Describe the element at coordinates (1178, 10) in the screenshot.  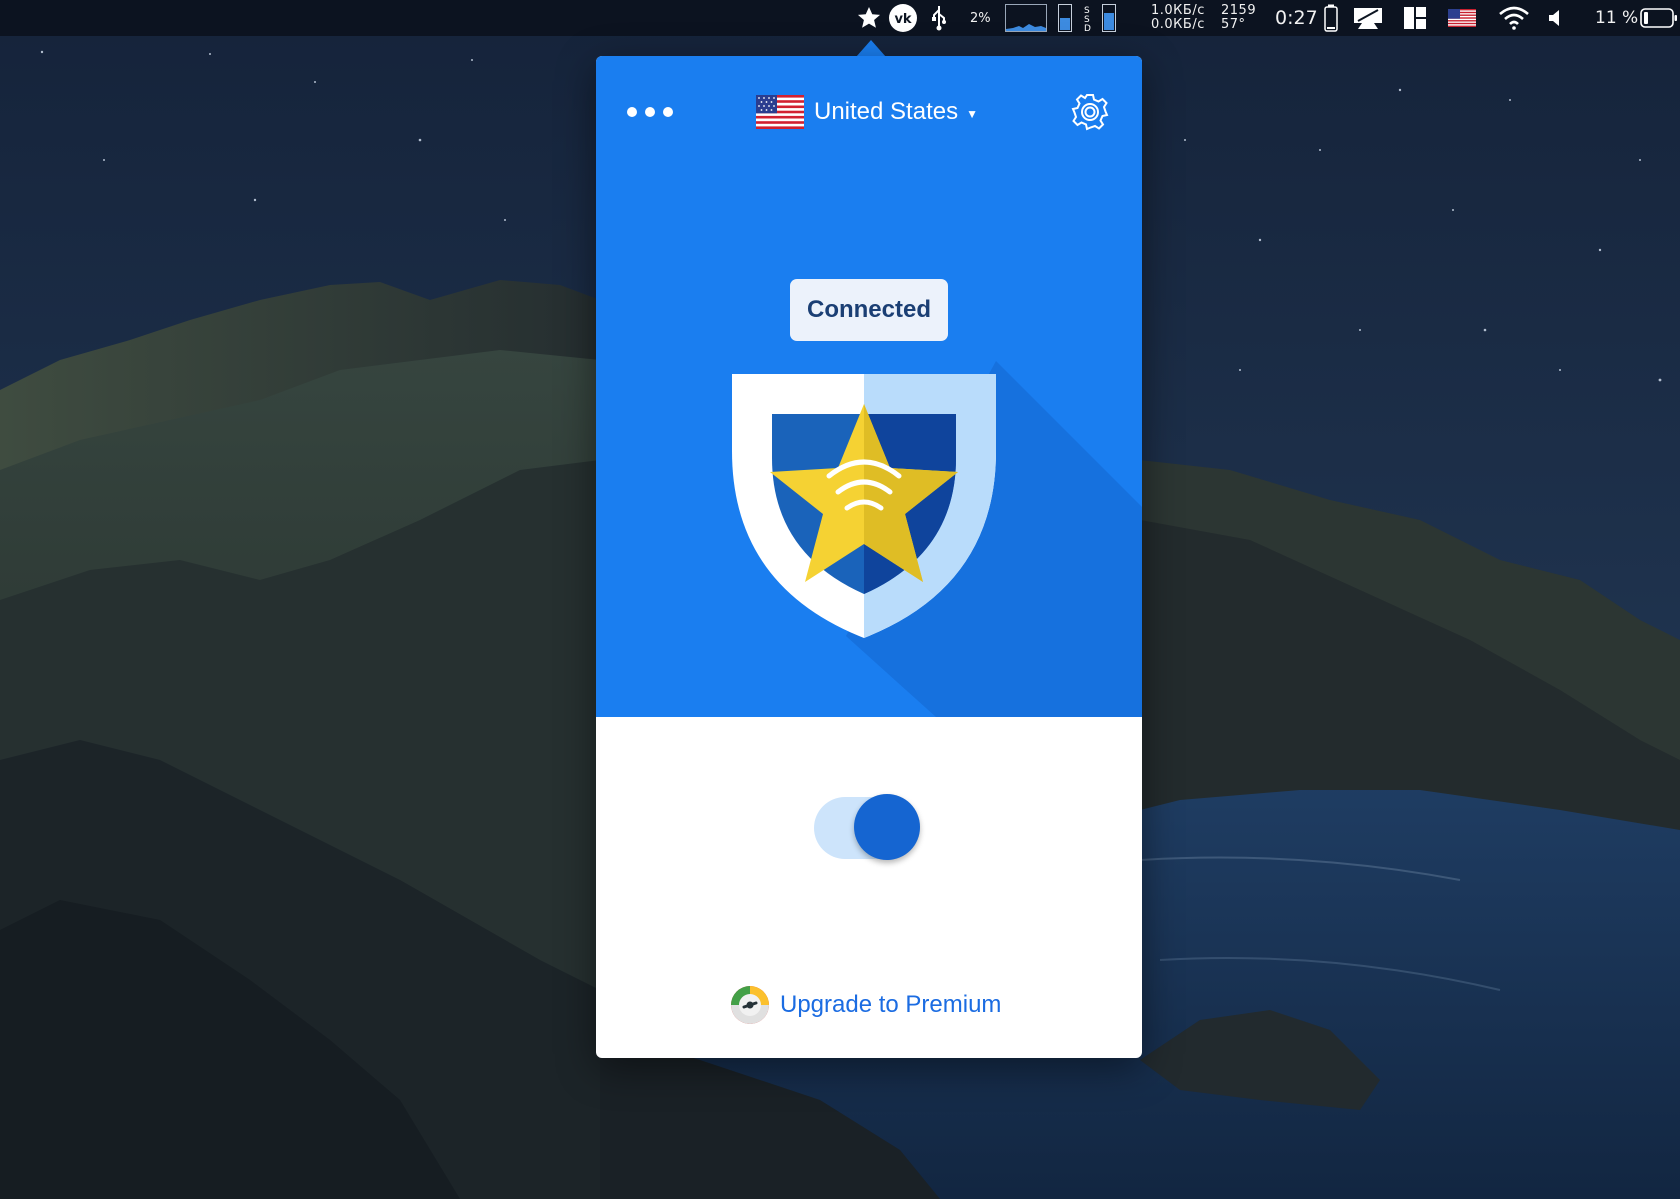
I see `net-up: 1.0КБ/с` at that location.